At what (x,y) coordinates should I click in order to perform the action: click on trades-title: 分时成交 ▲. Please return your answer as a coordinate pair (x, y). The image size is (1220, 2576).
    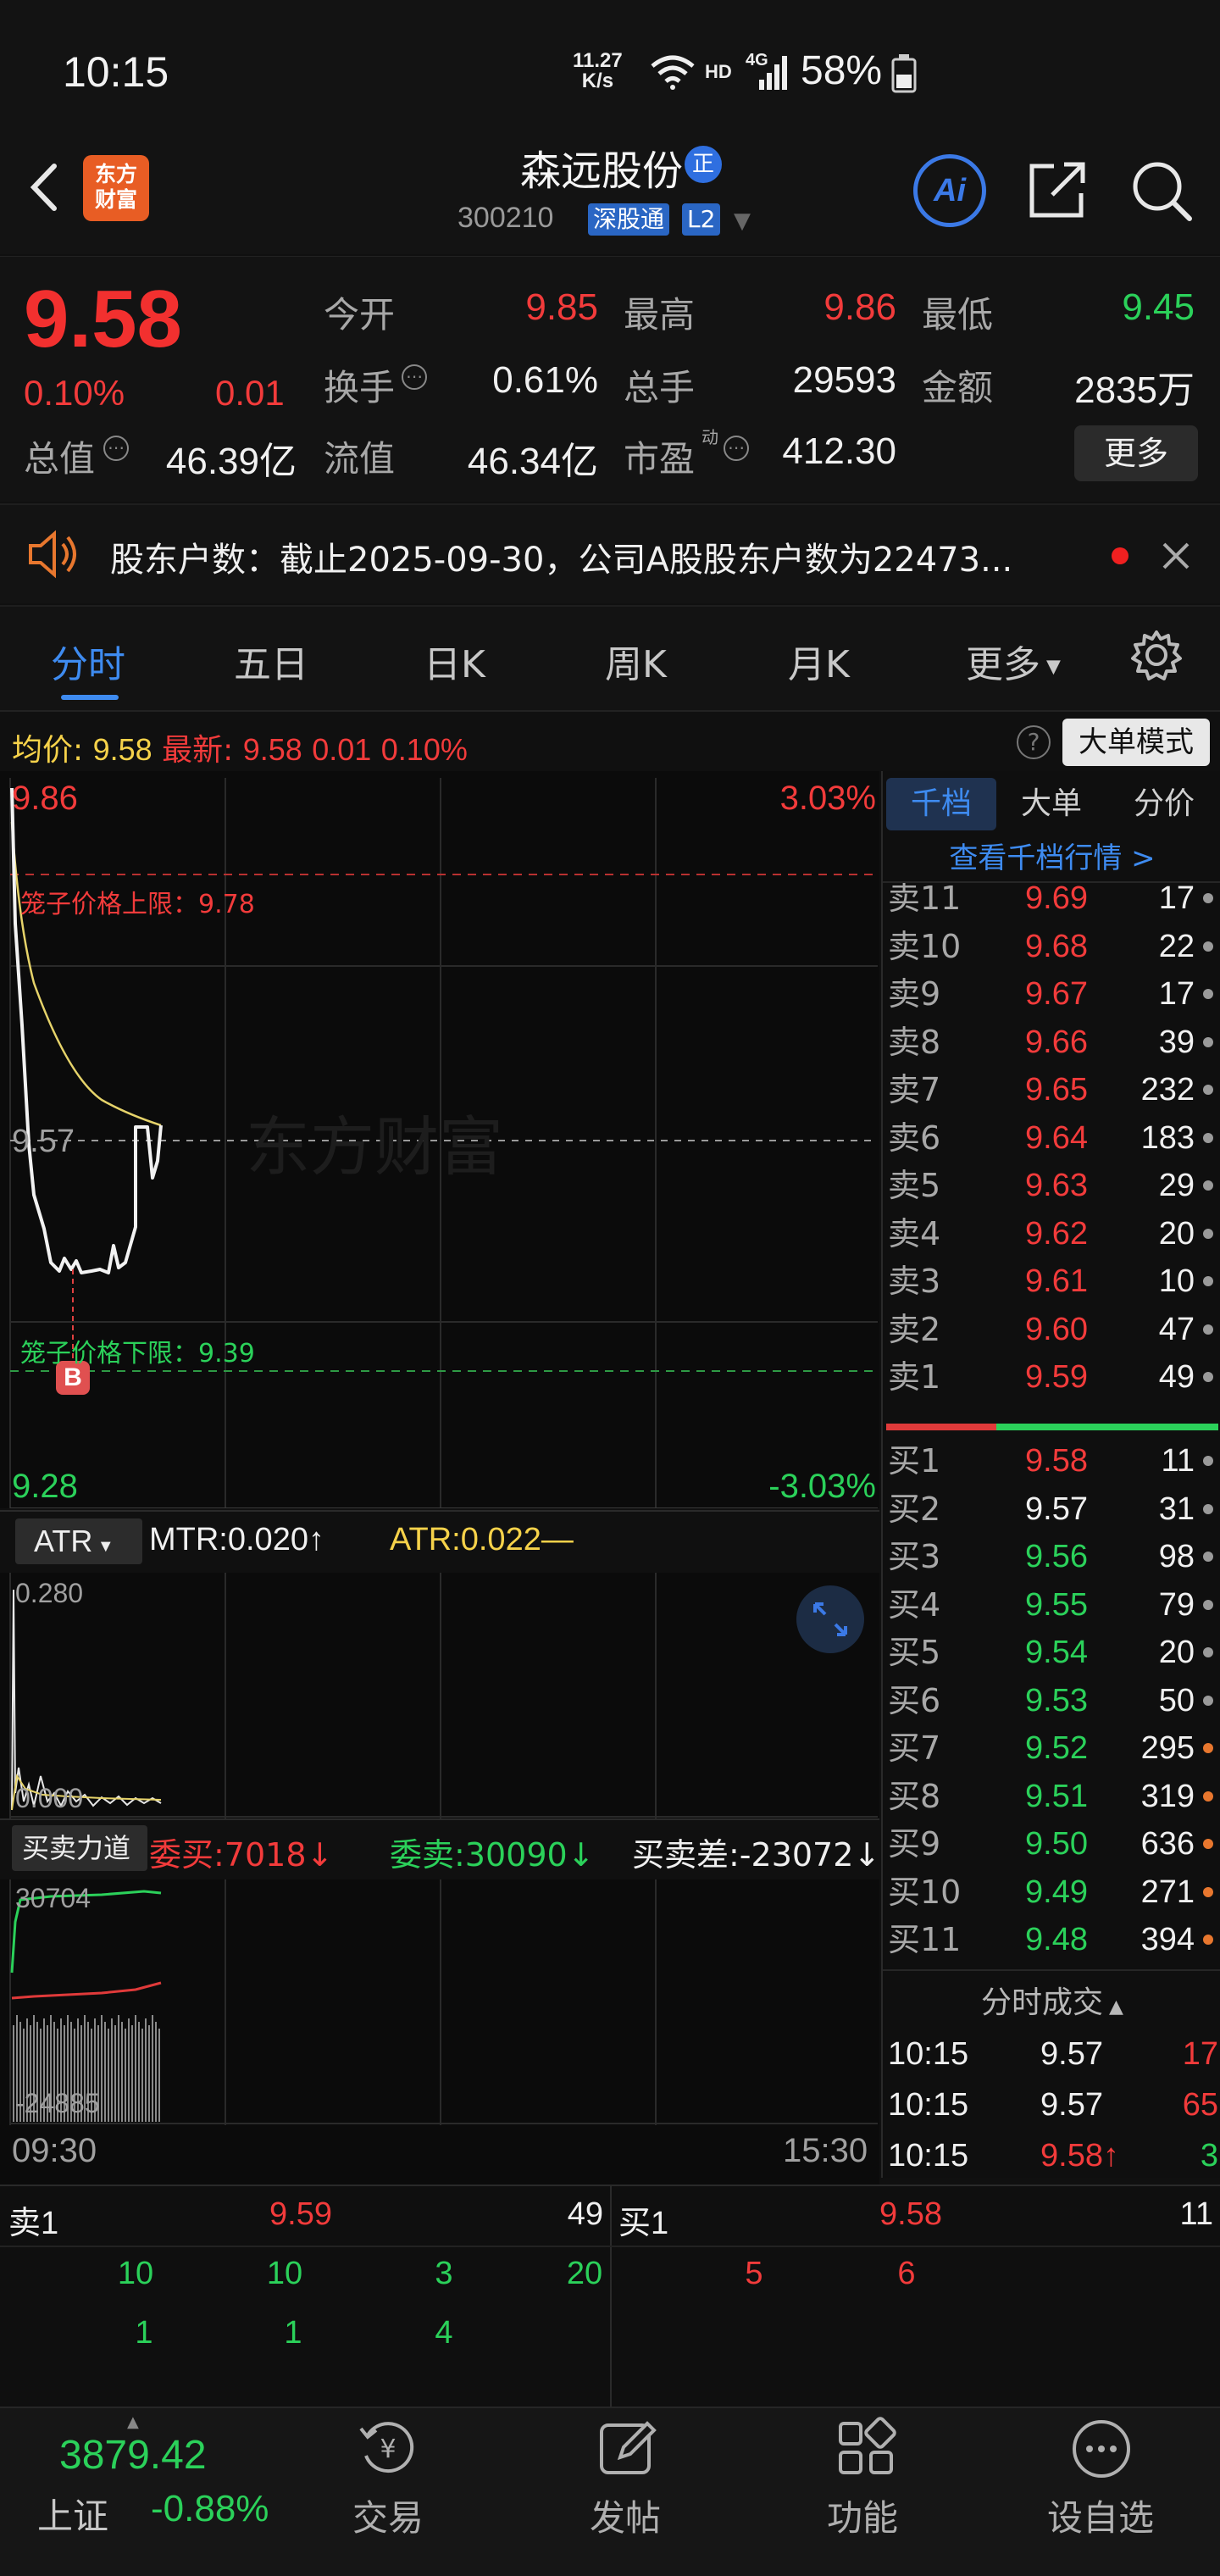
    Looking at the image, I should click on (1051, 2000).